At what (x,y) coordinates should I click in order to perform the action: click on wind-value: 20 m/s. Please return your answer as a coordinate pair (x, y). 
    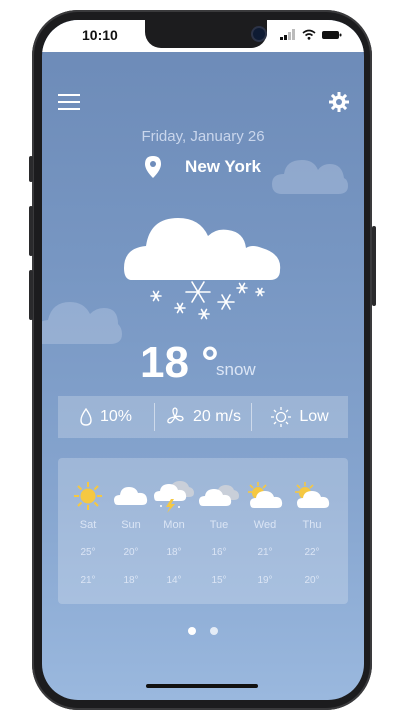
    Looking at the image, I should click on (216, 416).